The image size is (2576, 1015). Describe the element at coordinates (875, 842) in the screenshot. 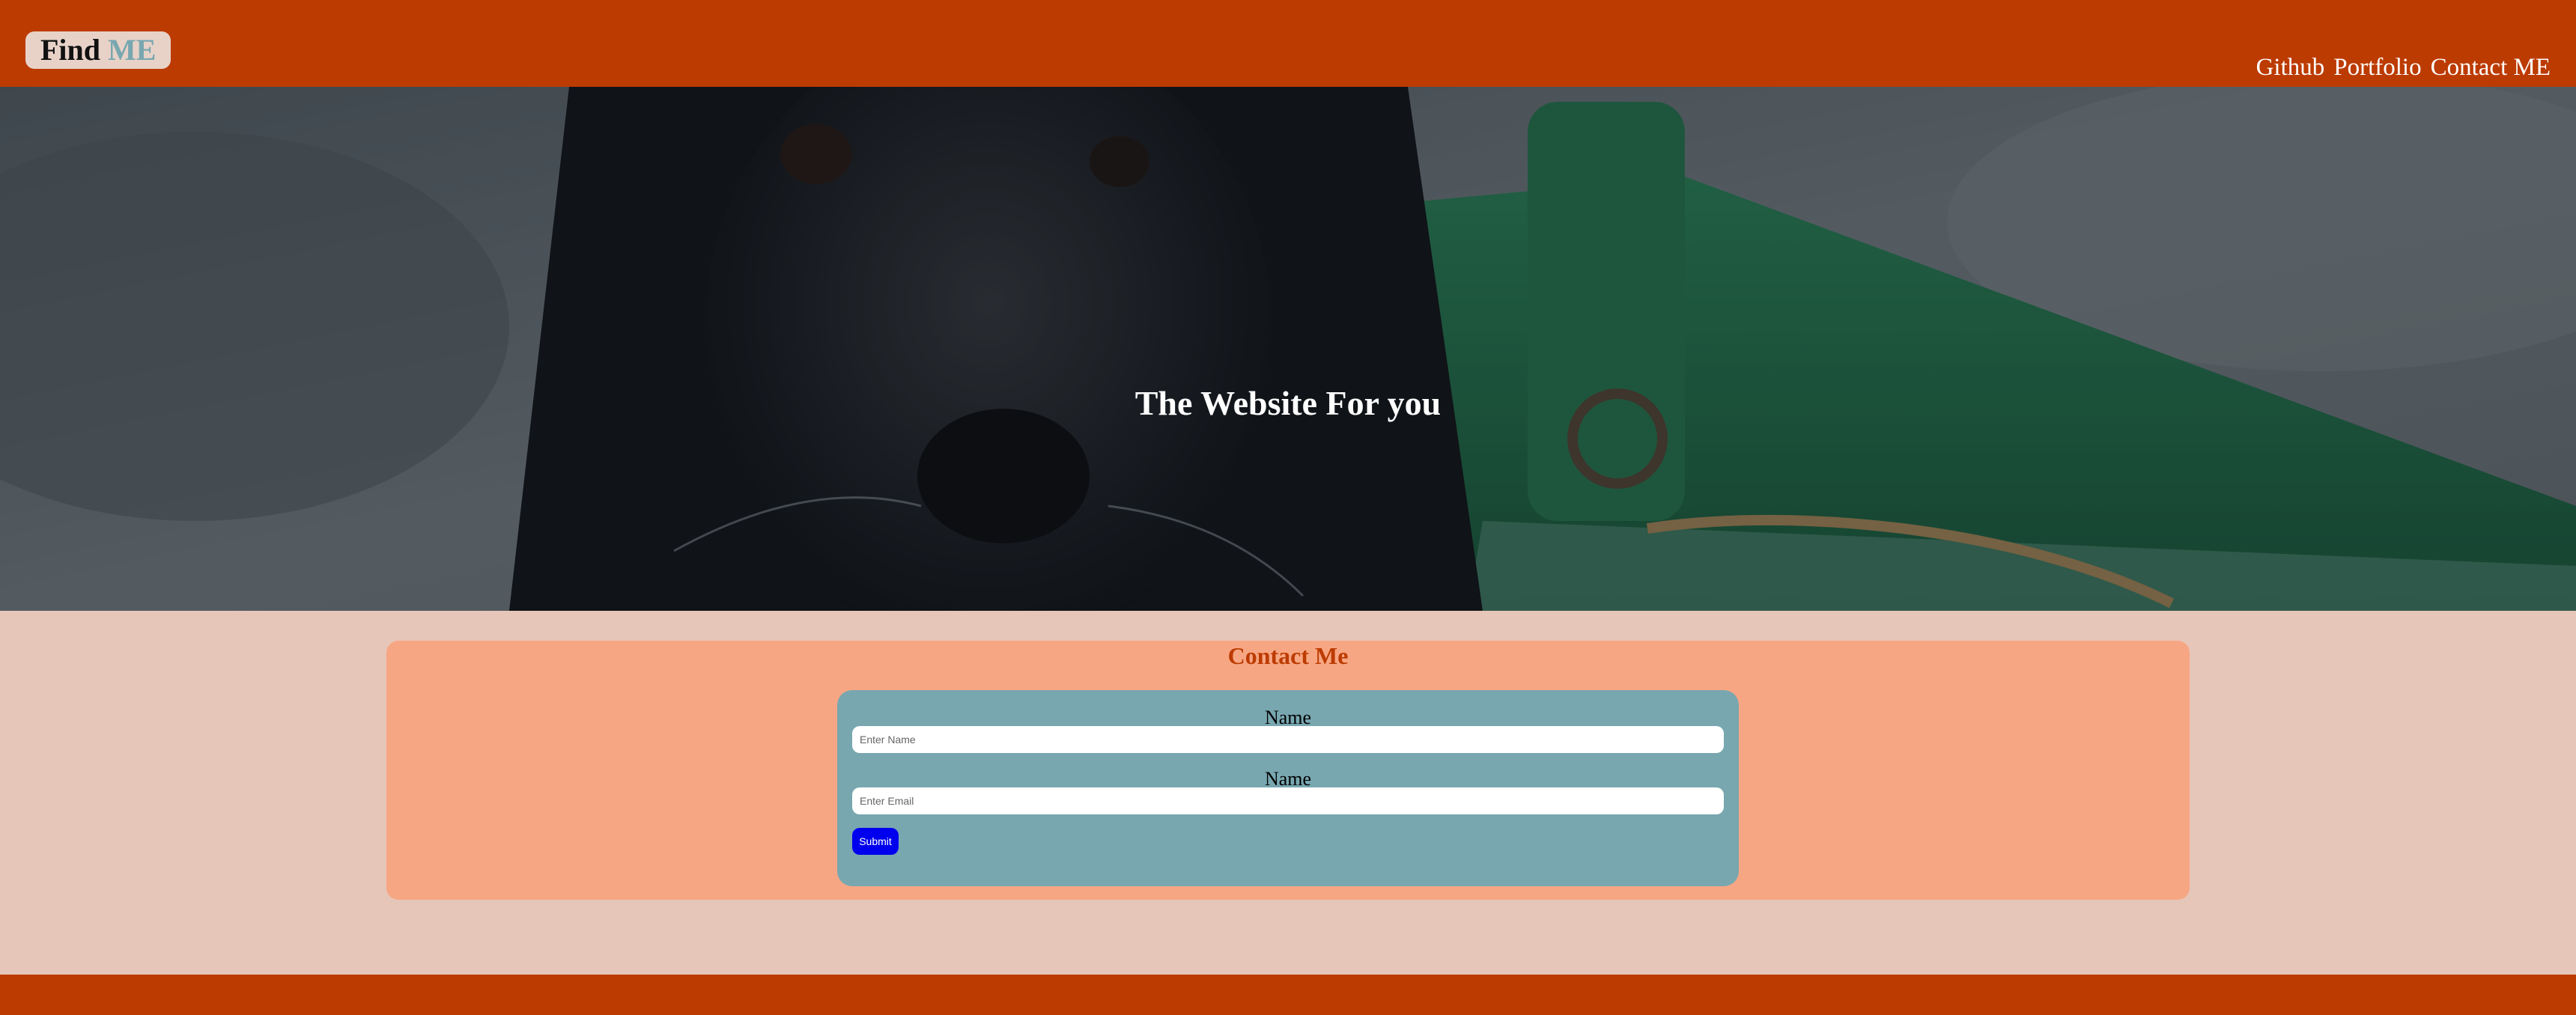

I see `submit-button: Submit` at that location.